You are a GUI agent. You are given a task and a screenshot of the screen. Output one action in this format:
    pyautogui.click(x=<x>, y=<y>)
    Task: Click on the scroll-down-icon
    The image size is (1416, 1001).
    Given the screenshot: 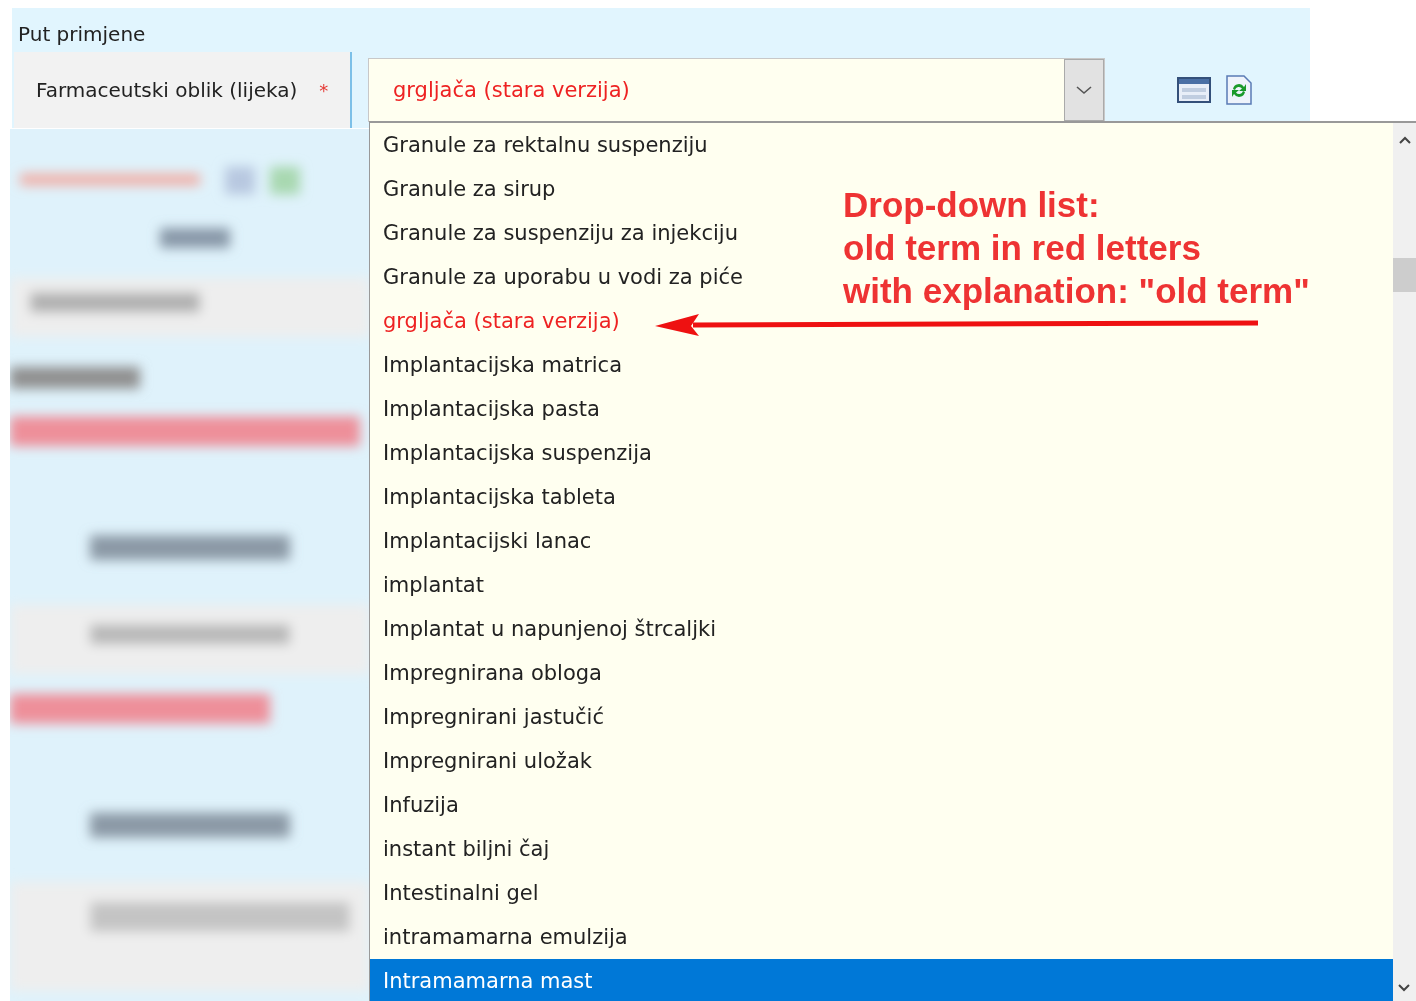 What is the action you would take?
    pyautogui.click(x=1404, y=988)
    